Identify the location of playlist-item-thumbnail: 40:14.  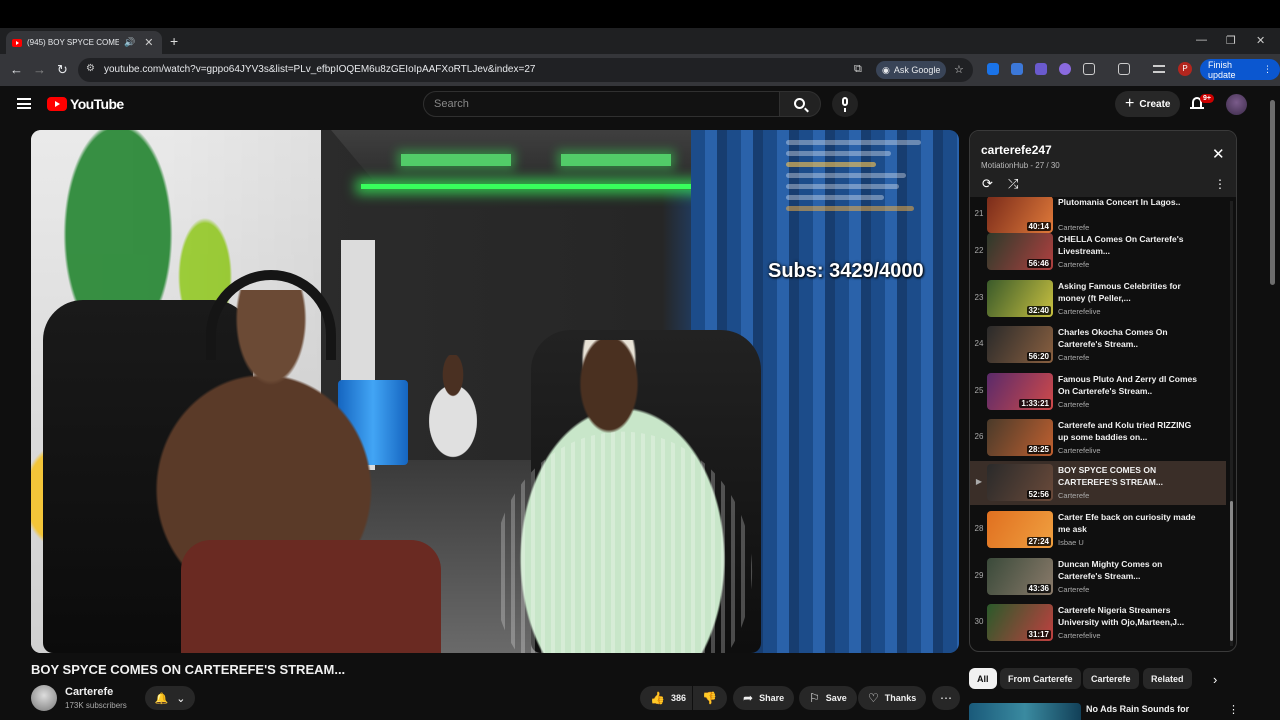
(1020, 215).